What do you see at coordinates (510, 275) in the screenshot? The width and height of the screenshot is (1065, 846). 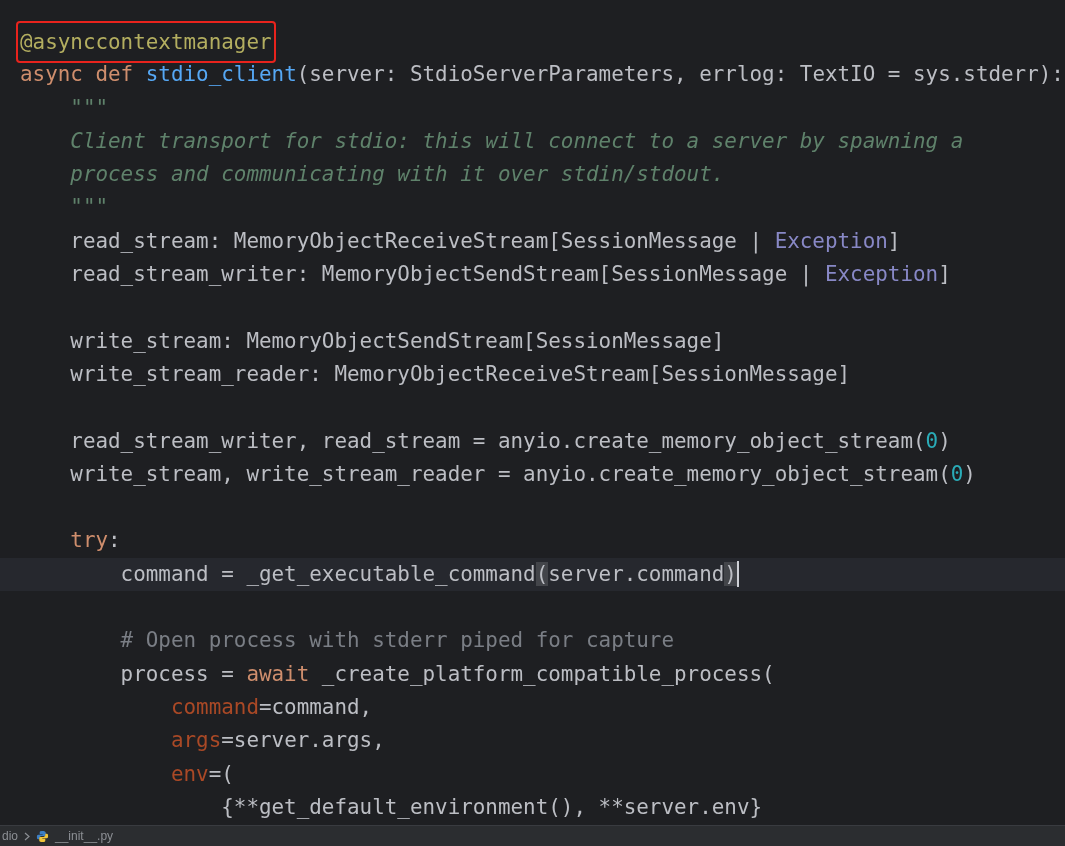 I see `code-line: read_stream_writer: MemoryObjectSendStream[SessionMessage | Exception]` at bounding box center [510, 275].